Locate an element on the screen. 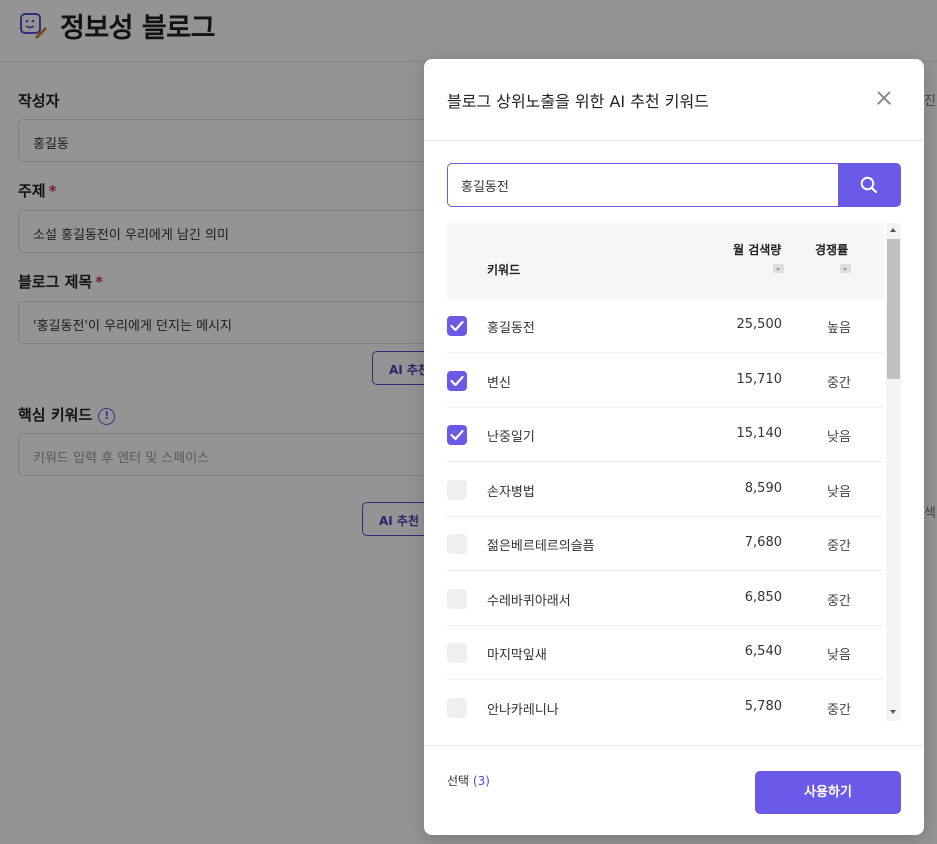 This screenshot has width=937, height=844. keyword-search-input is located at coordinates (643, 185).